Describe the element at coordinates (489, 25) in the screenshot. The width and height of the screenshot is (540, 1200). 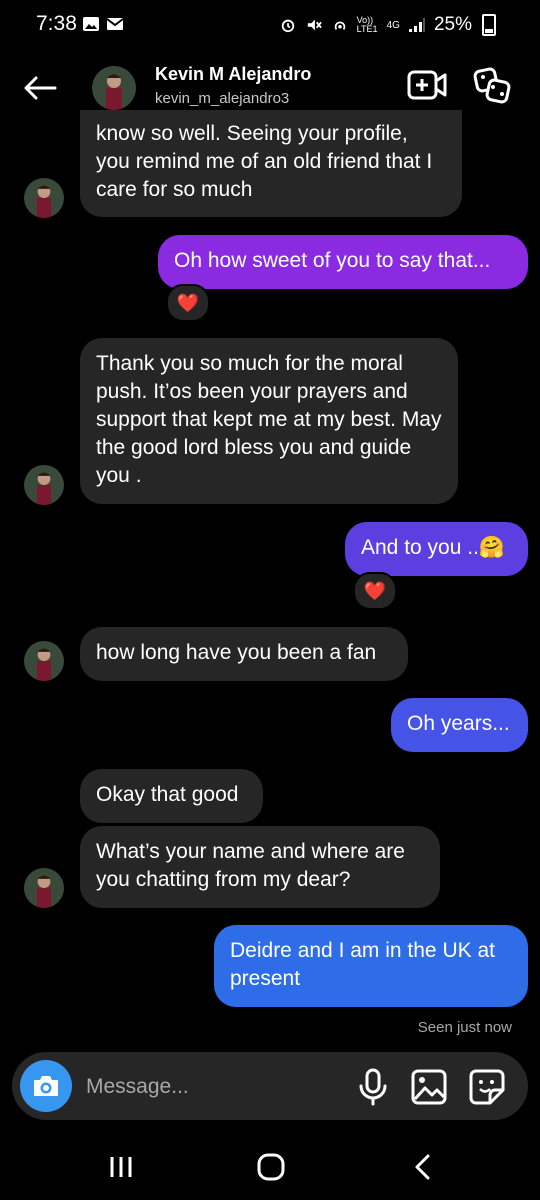
I see `battery-icon` at that location.